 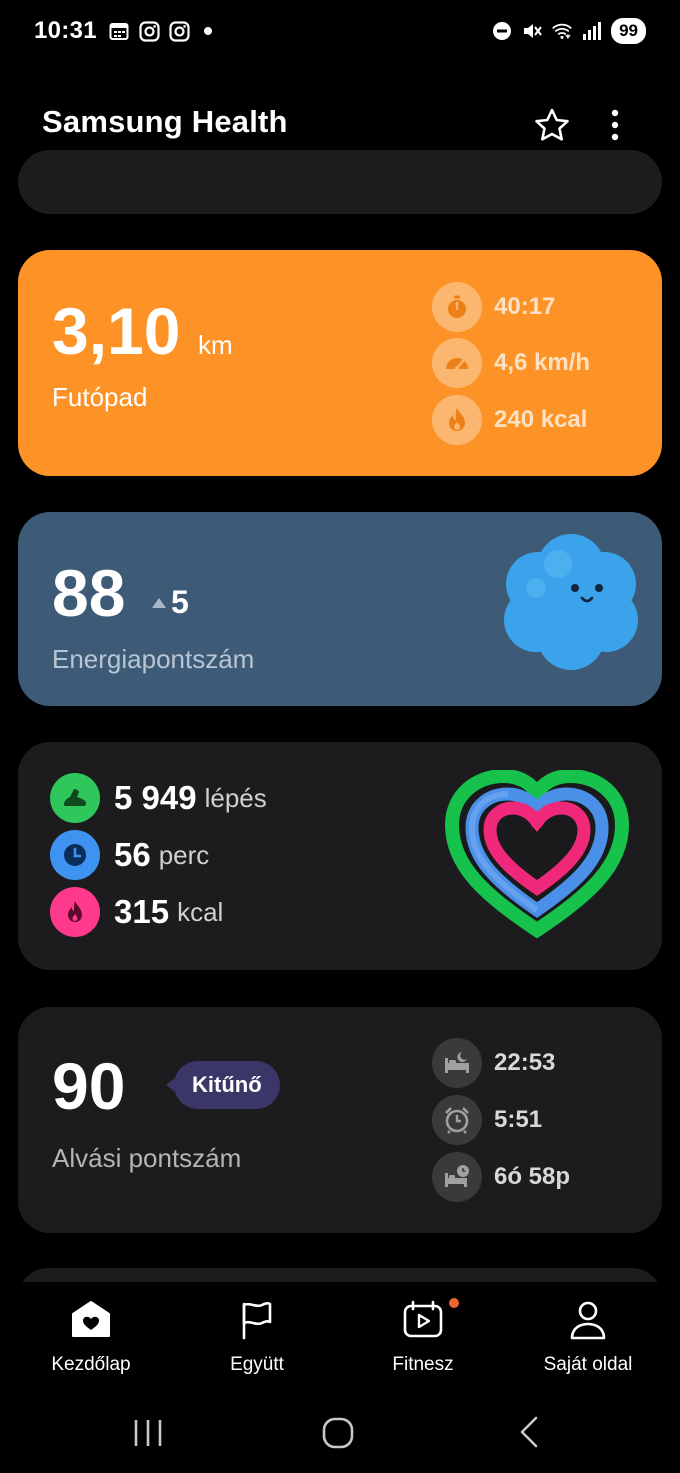 I want to click on sleep-bedtime: 22:53, so click(x=493, y=1063).